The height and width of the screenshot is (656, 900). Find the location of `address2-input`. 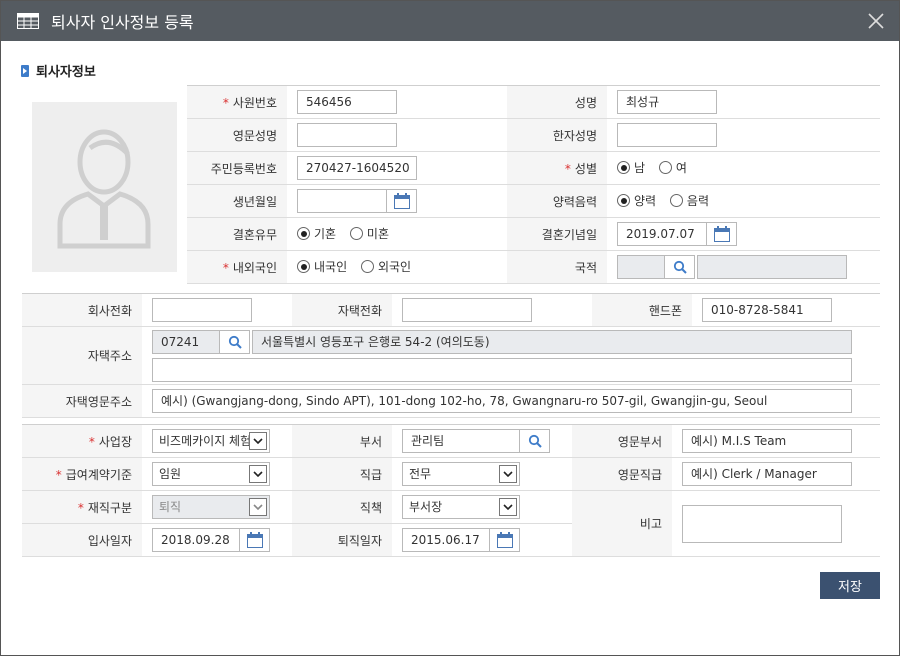

address2-input is located at coordinates (502, 369).